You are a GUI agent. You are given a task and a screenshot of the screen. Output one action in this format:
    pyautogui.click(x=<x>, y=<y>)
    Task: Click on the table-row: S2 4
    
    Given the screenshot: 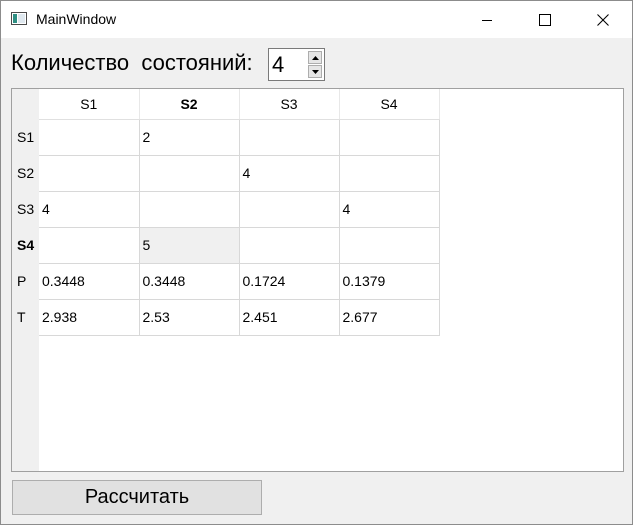 What is the action you would take?
    pyautogui.click(x=226, y=173)
    